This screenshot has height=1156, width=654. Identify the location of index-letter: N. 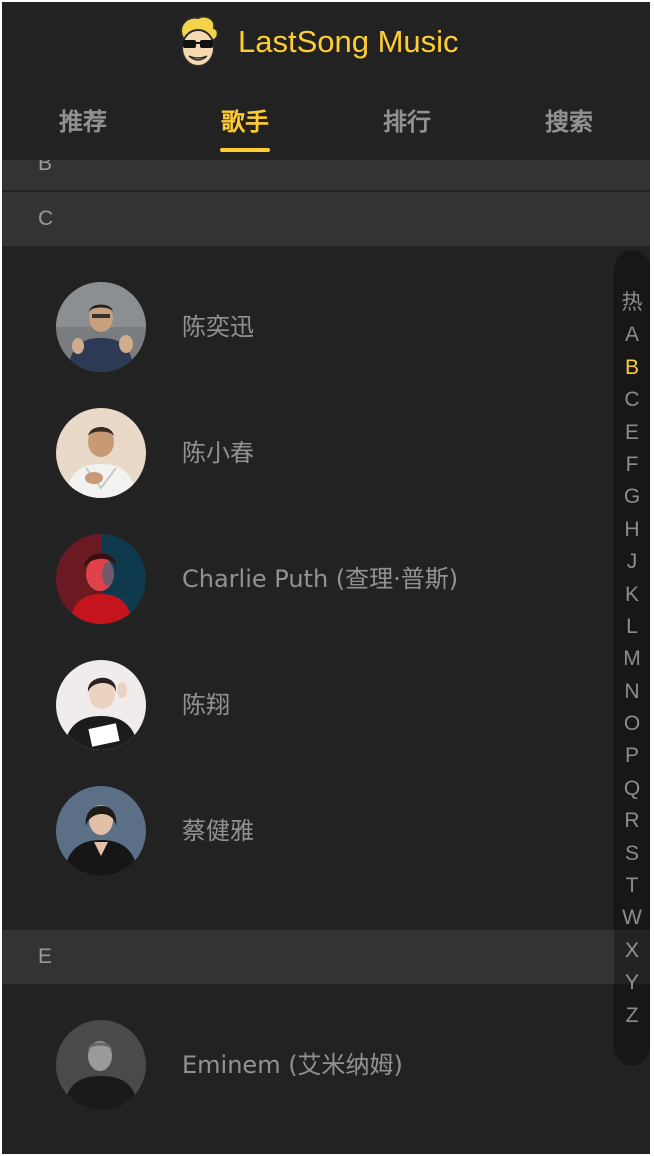
(632, 692).